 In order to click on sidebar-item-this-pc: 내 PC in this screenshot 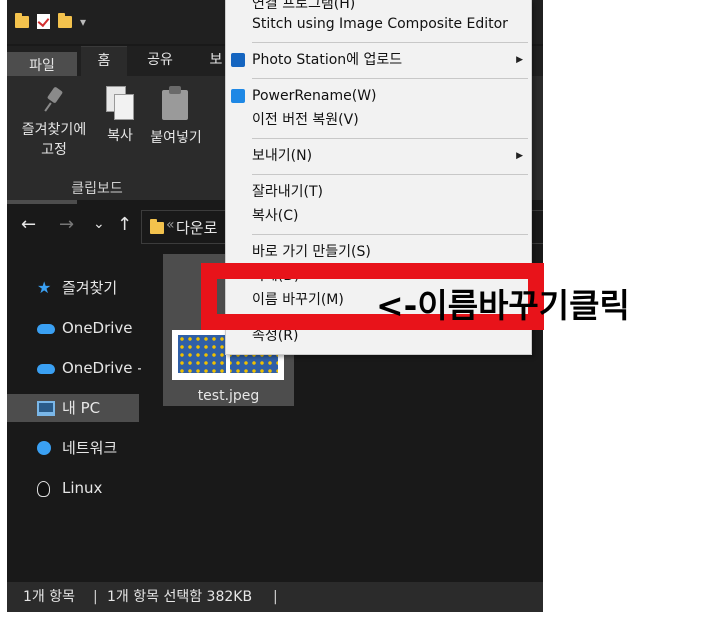, I will do `click(73, 408)`.